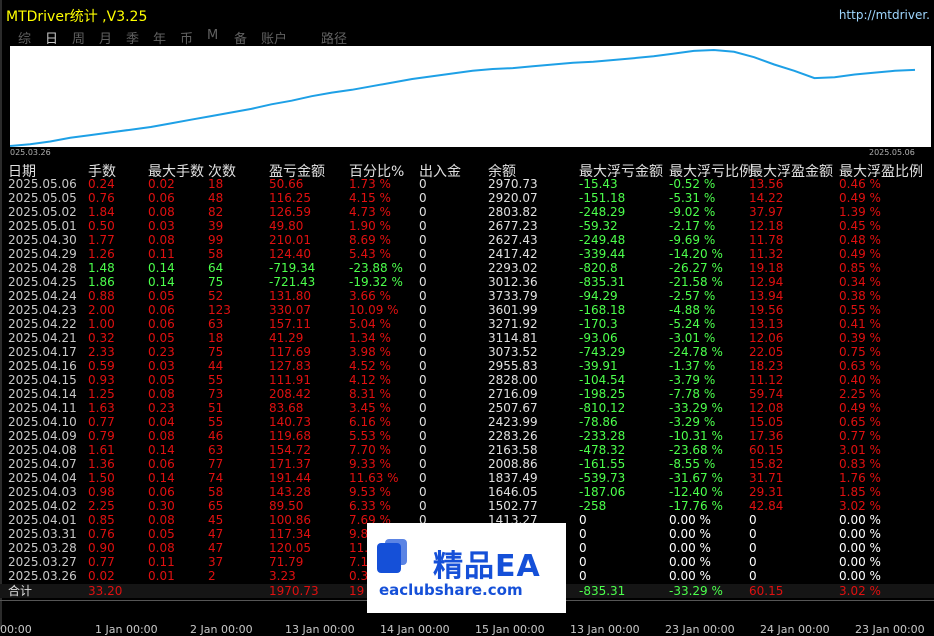  I want to click on tab-3: 月, so click(111, 37).